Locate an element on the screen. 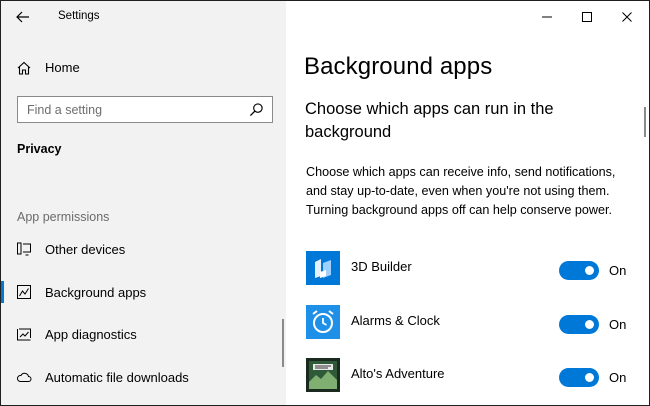 The image size is (650, 406). sidebar-scrollbar is located at coordinates (283, 343).